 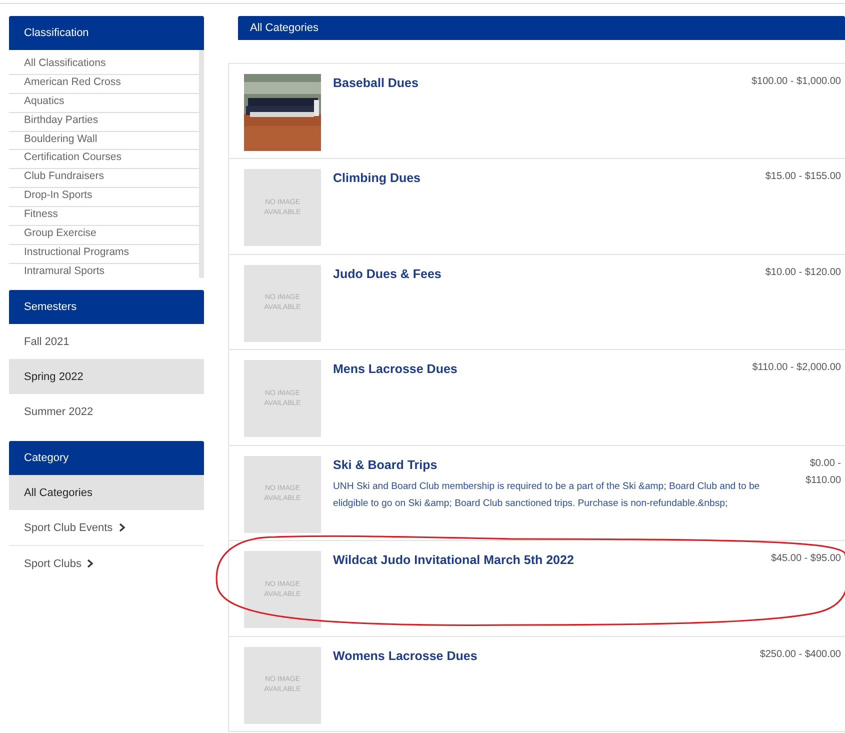 I want to click on price-range: $100.00 - $1,000.00, so click(x=796, y=81).